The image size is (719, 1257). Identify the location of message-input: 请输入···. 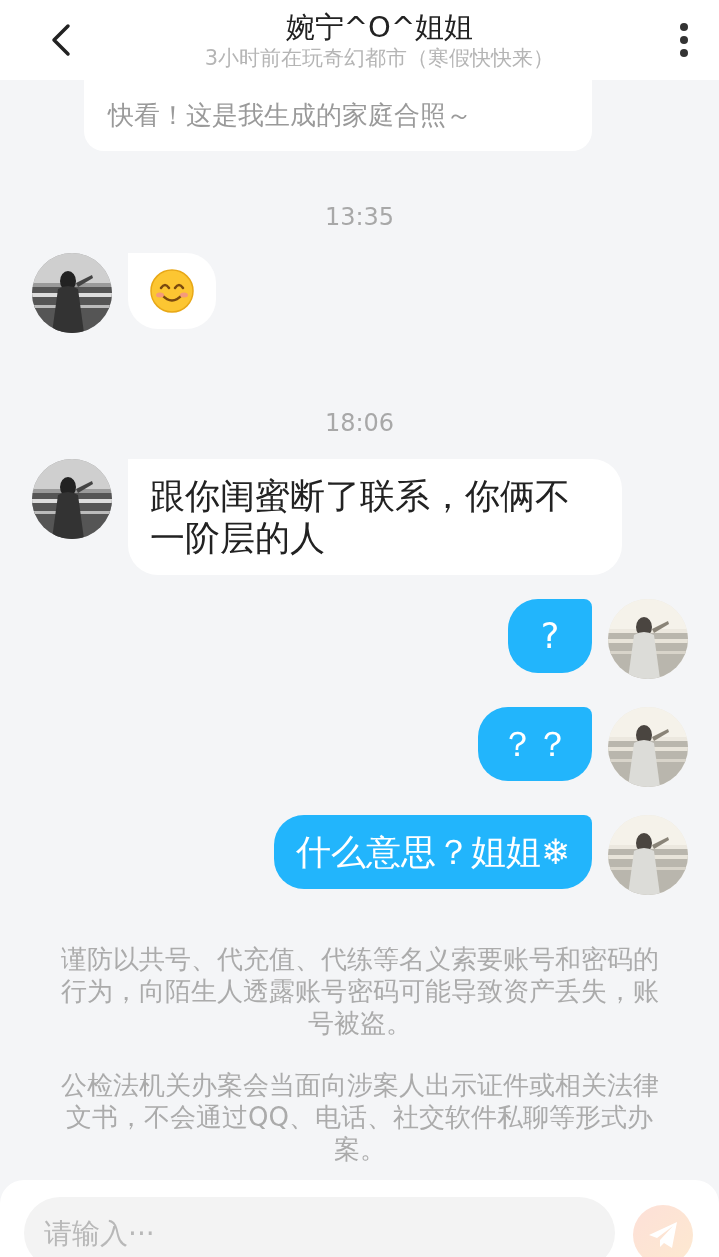
(319, 1227).